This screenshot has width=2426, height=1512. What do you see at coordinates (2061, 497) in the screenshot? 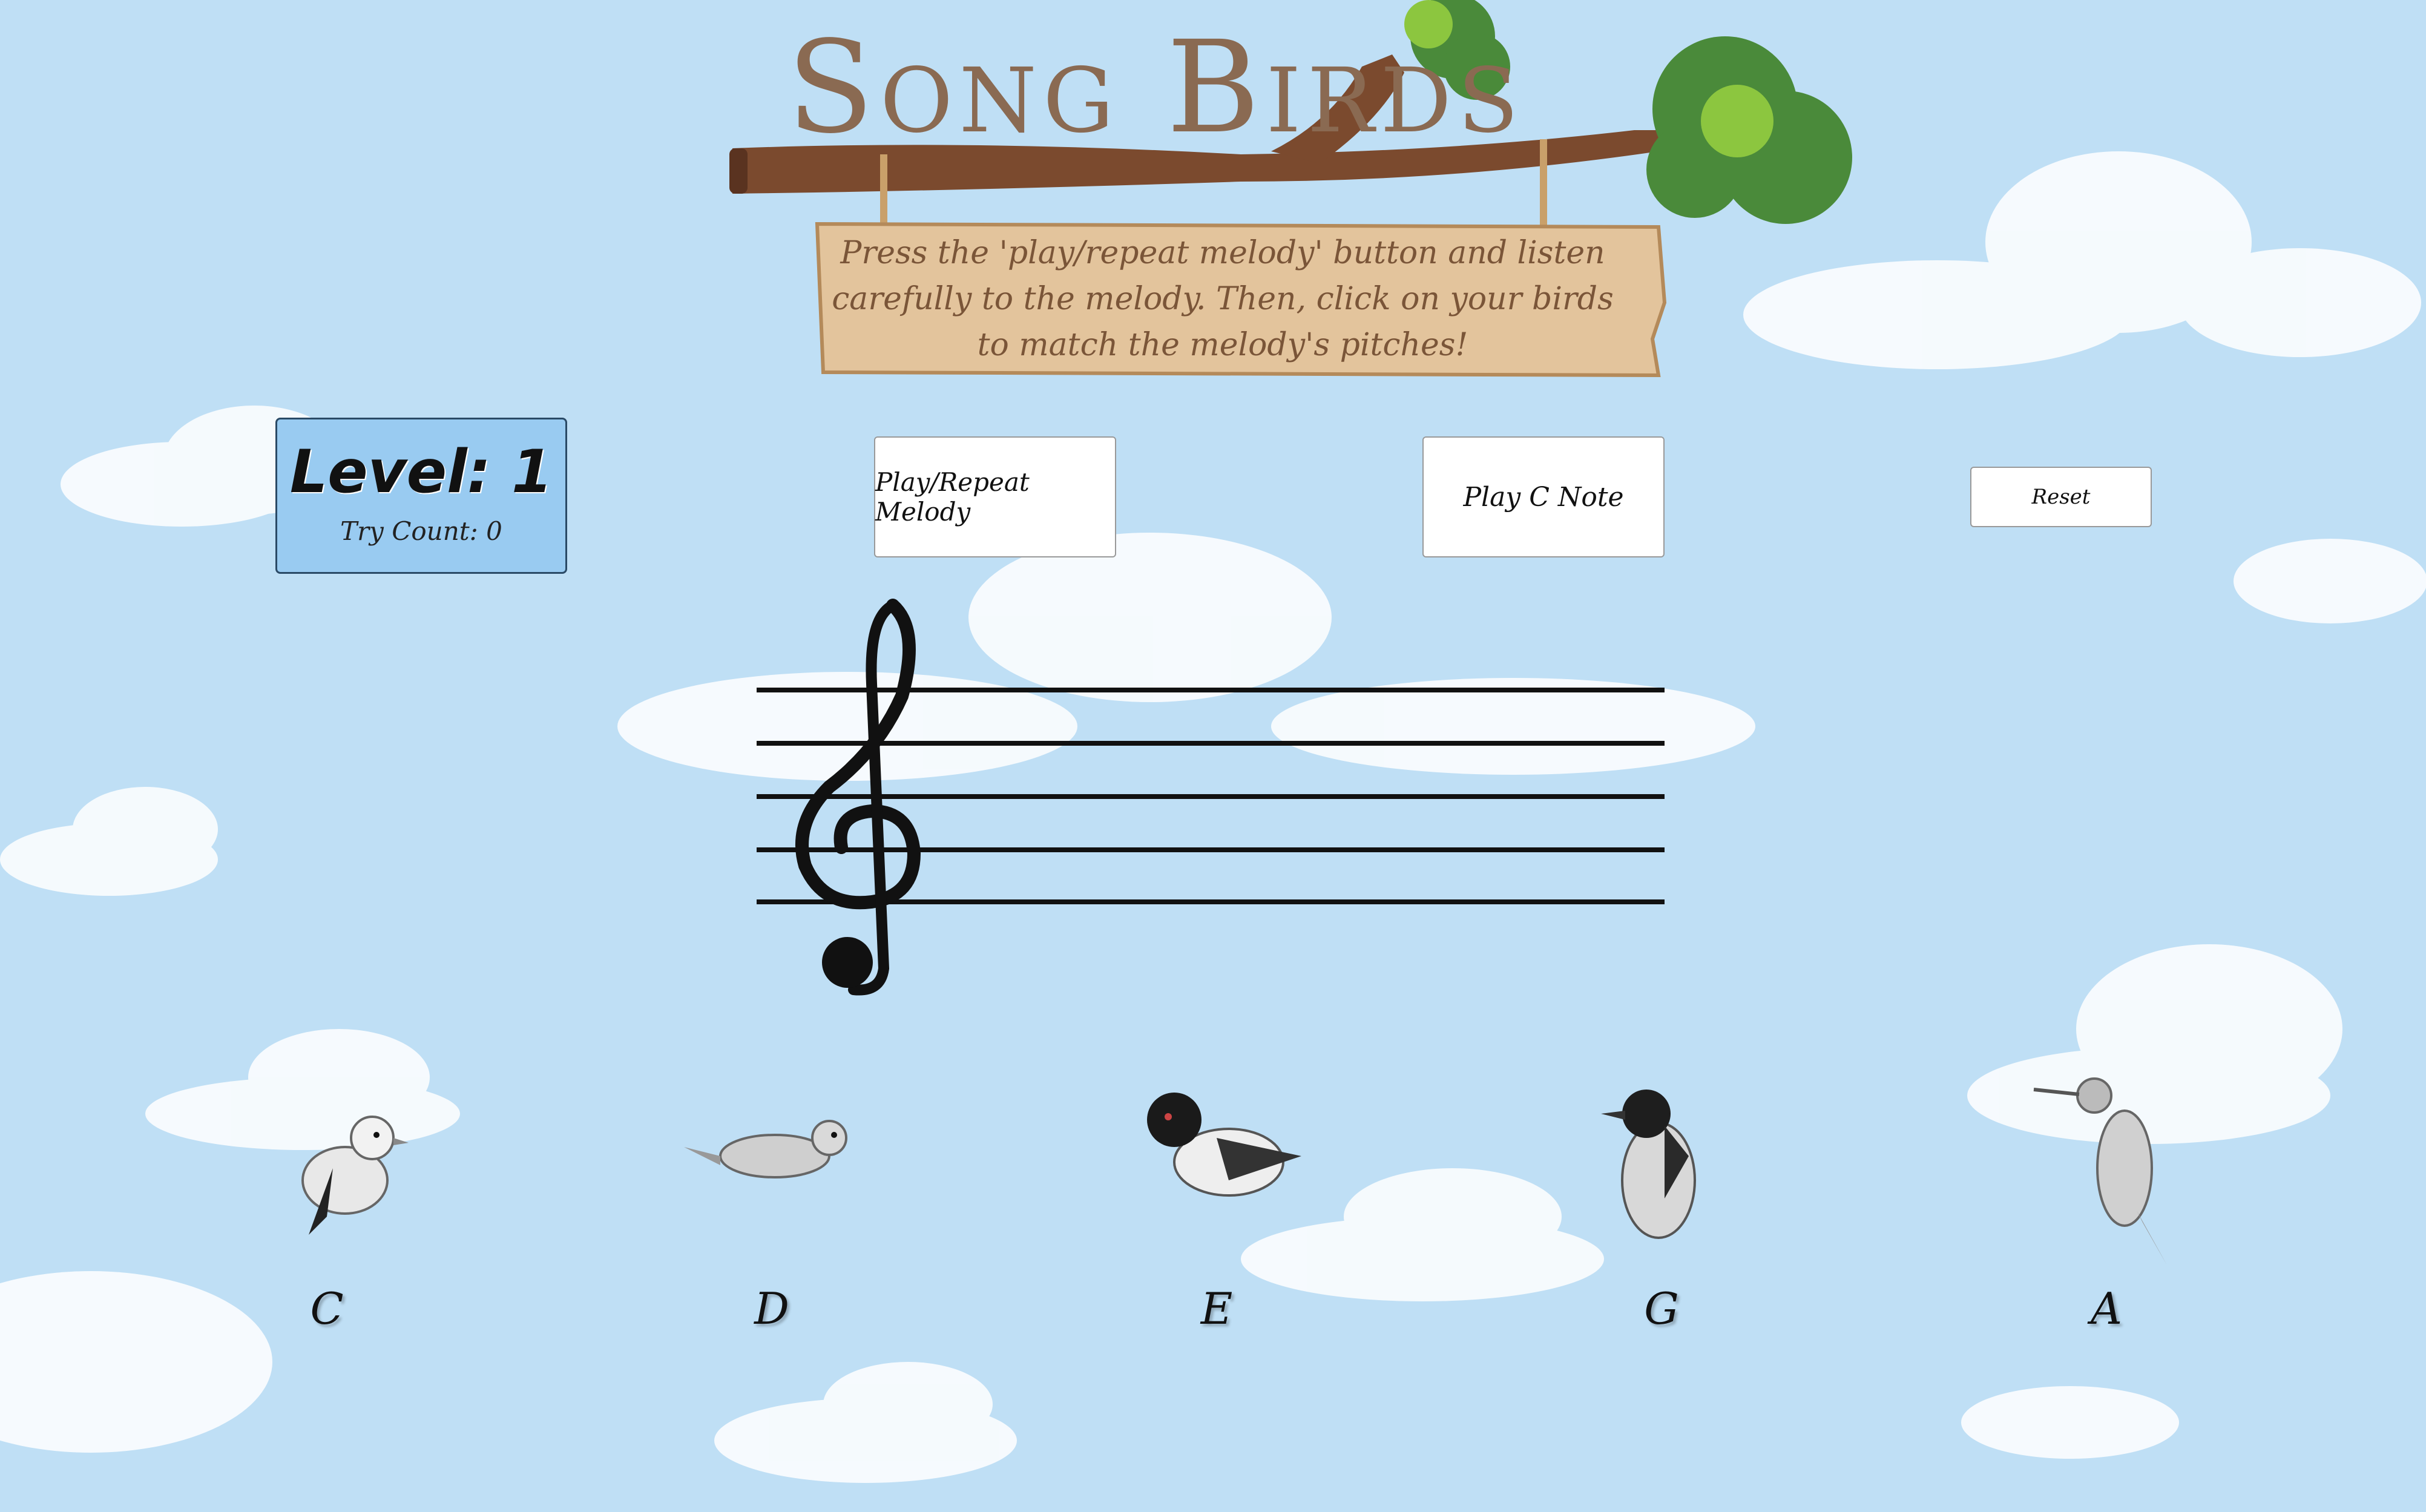
I see `reset-button: Reset` at bounding box center [2061, 497].